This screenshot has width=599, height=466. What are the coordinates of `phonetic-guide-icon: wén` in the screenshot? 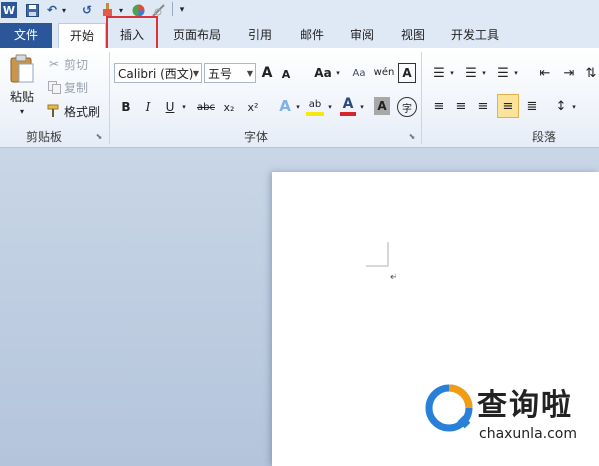 It's located at (384, 72).